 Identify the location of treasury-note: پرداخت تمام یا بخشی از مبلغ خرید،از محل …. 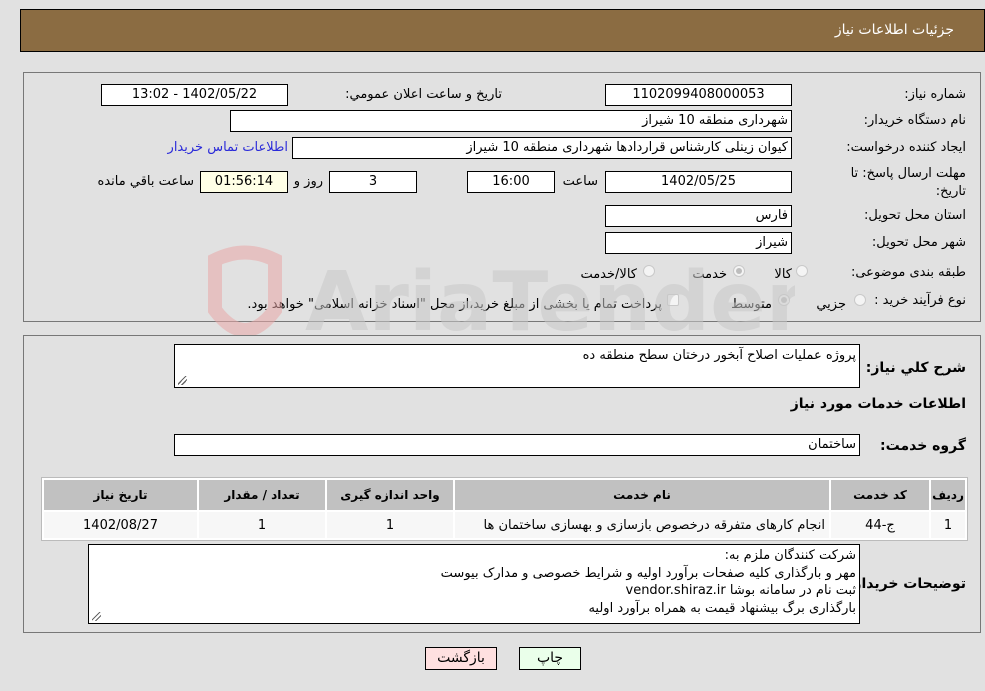
(454, 304).